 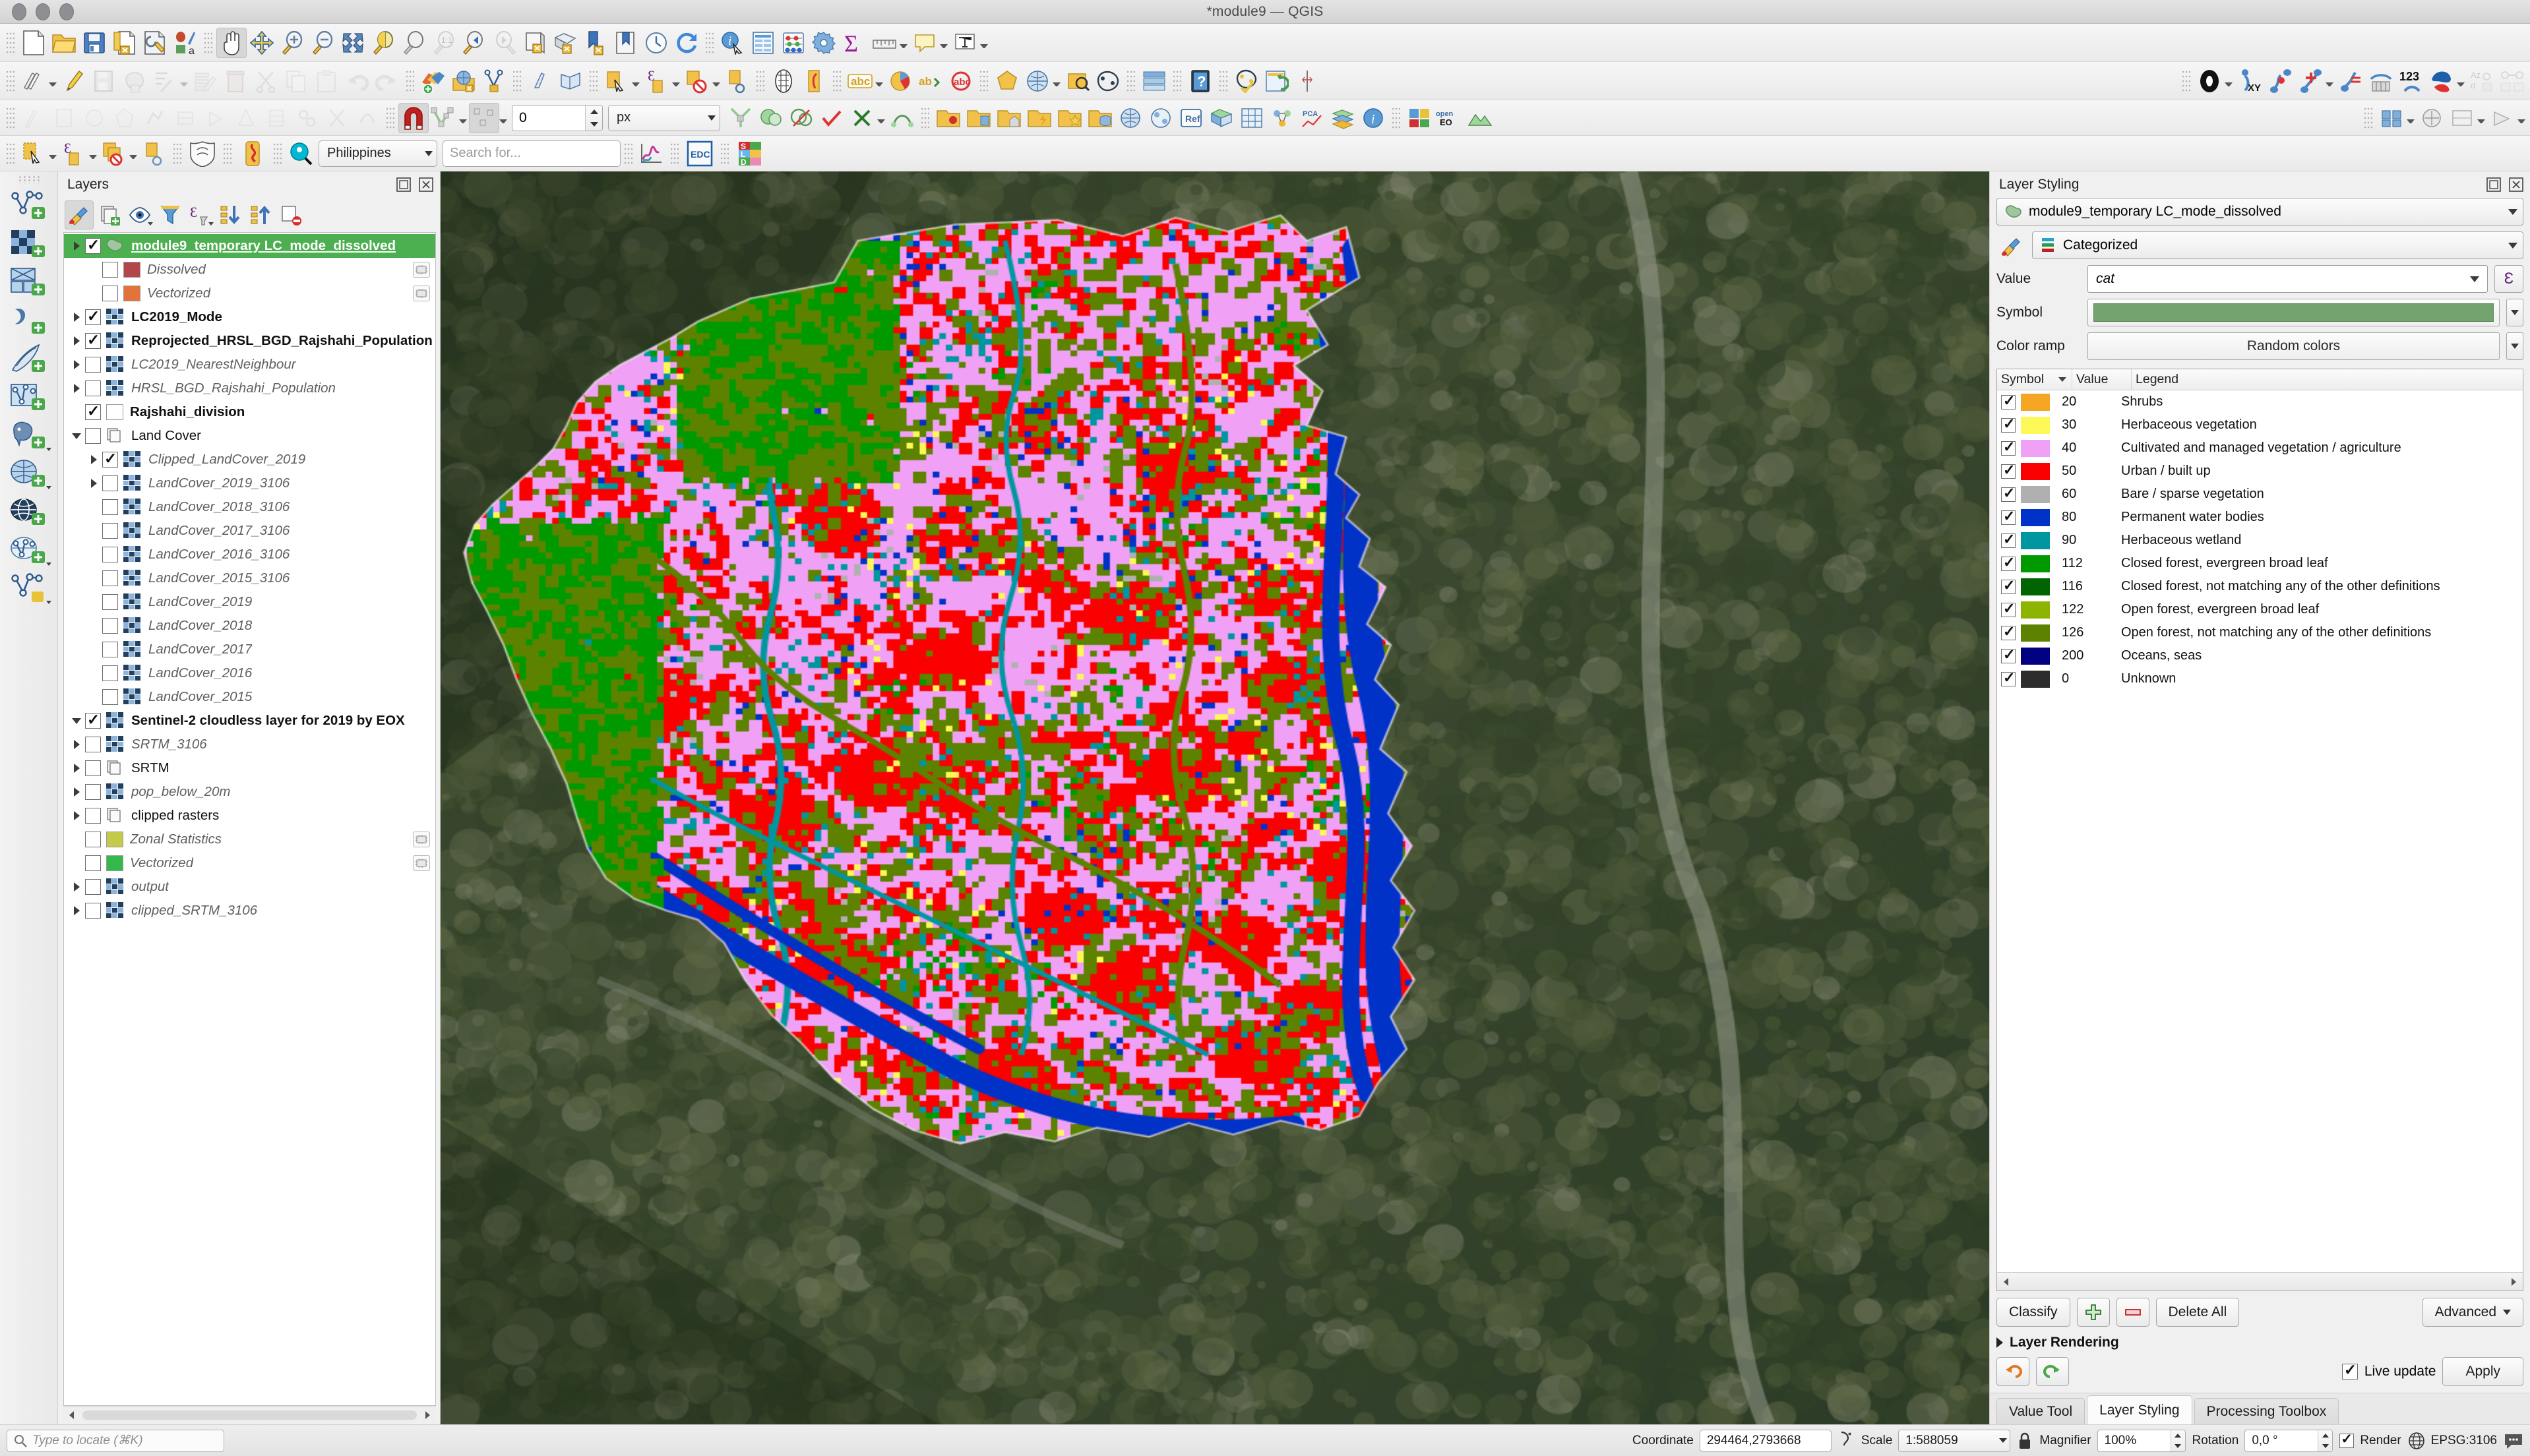 What do you see at coordinates (944, 46) in the screenshot?
I see `map-tips-dropdown-caret` at bounding box center [944, 46].